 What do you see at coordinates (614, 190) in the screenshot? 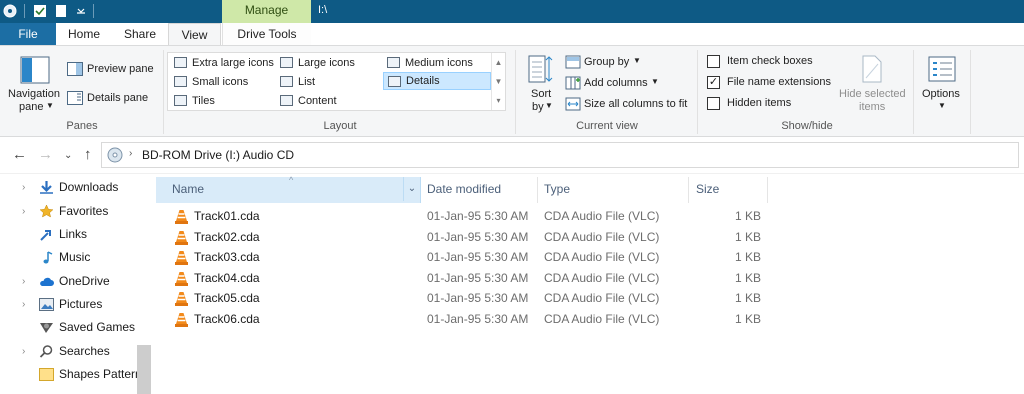
I see `column-header-type: Type` at bounding box center [614, 190].